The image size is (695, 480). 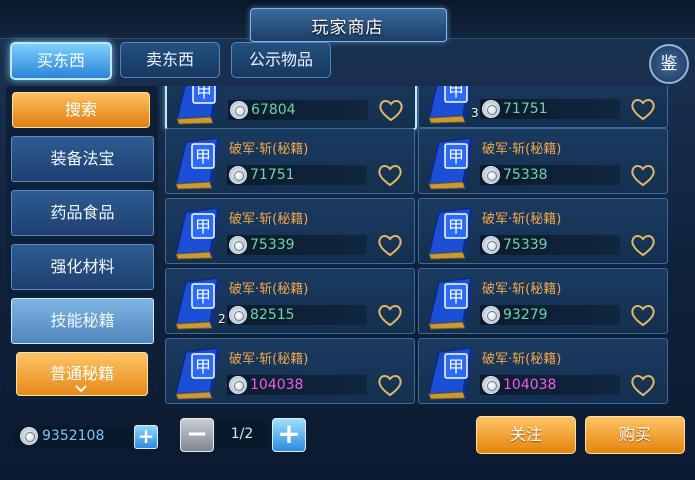 What do you see at coordinates (550, 315) in the screenshot?
I see `item-price-row: 93279` at bounding box center [550, 315].